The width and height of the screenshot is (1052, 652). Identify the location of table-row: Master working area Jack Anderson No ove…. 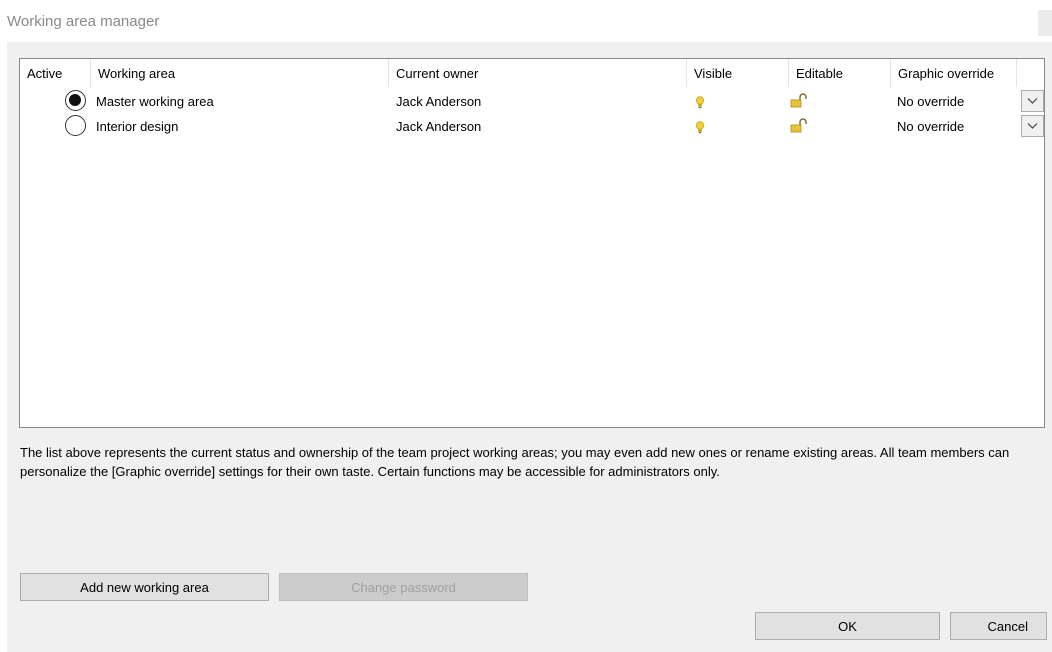
(532, 101).